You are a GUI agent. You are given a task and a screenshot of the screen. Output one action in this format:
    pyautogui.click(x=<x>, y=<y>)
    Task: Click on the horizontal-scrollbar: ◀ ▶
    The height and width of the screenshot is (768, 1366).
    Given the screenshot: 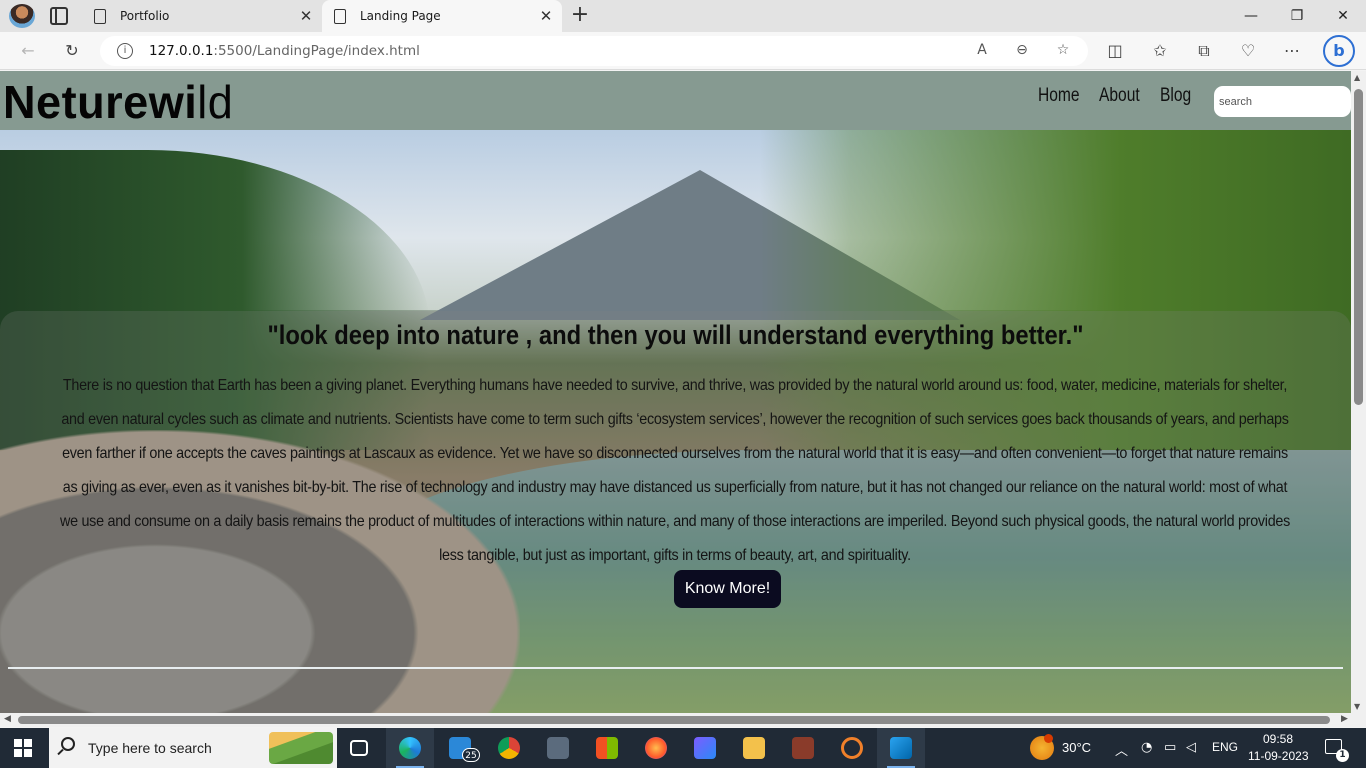 What is the action you would take?
    pyautogui.click(x=683, y=720)
    